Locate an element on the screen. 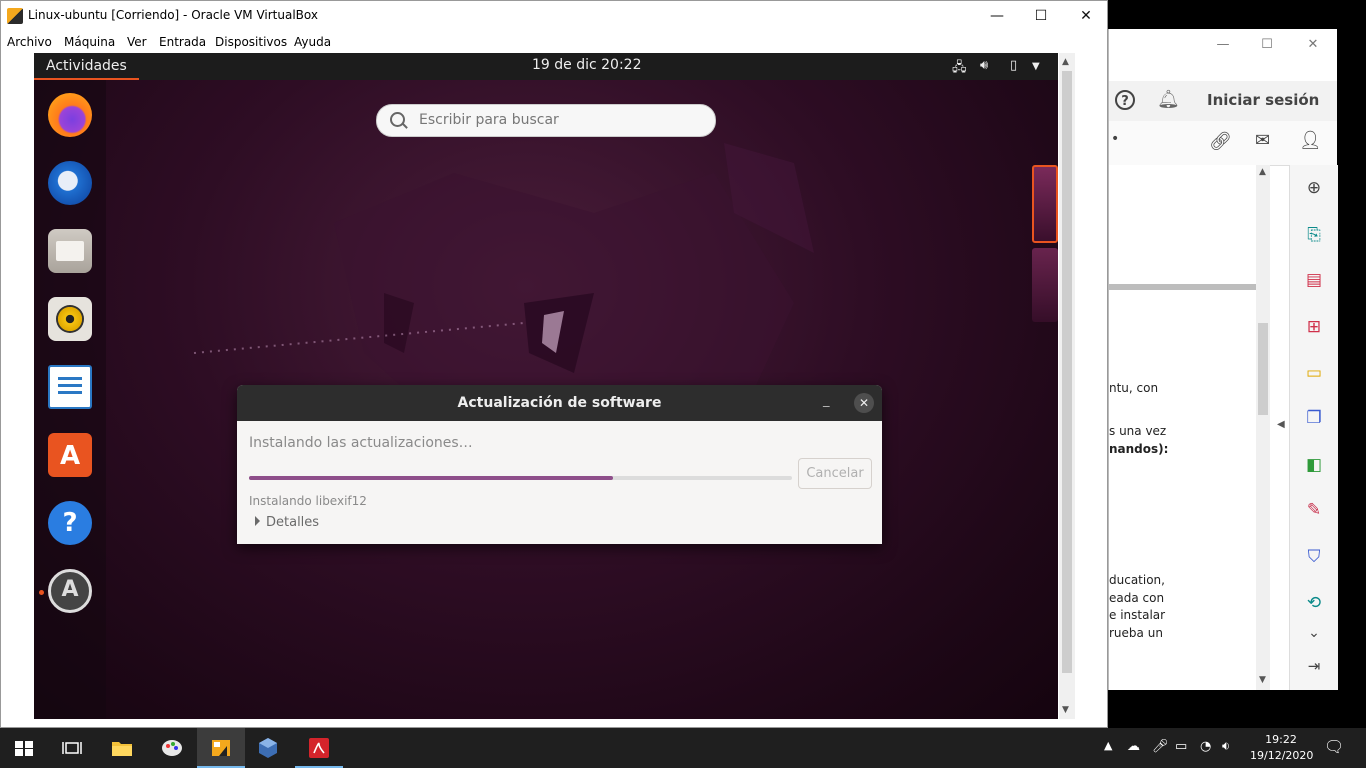 The image size is (1366, 768). cancel-button: Cancelar is located at coordinates (835, 473).